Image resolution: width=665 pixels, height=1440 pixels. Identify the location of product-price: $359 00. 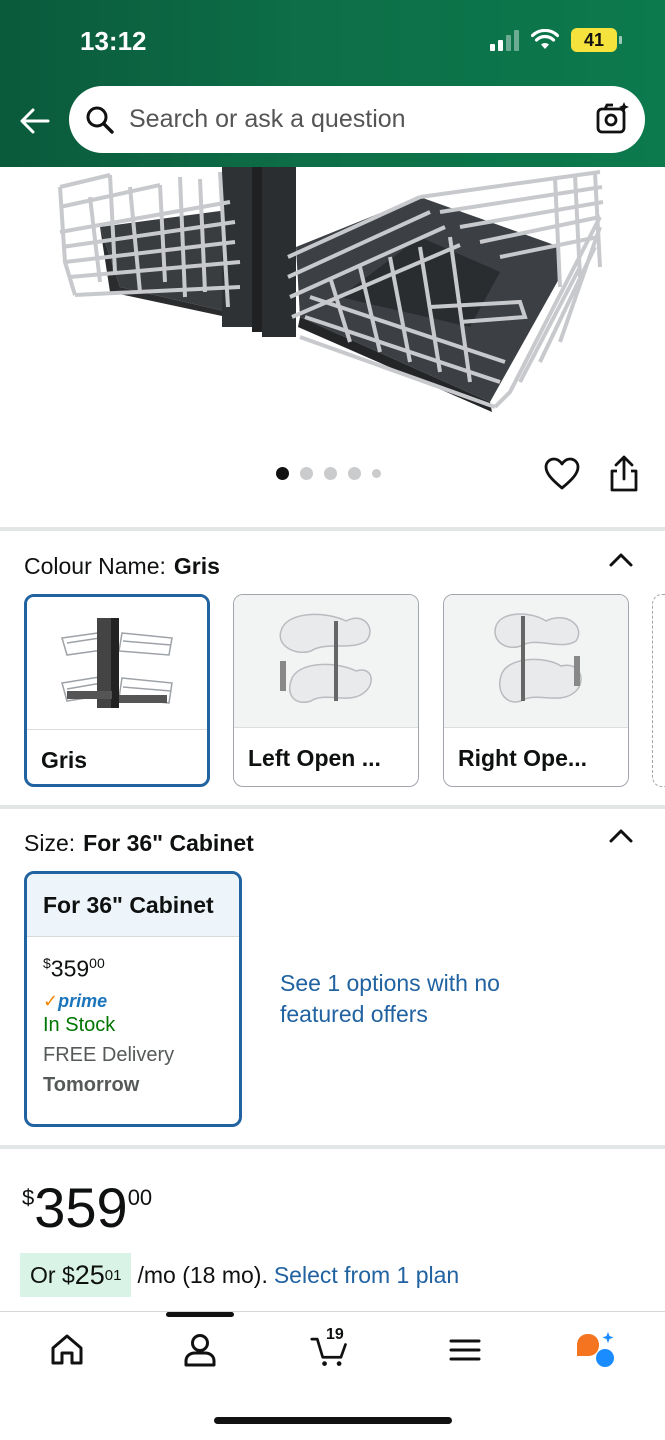
(87, 1207).